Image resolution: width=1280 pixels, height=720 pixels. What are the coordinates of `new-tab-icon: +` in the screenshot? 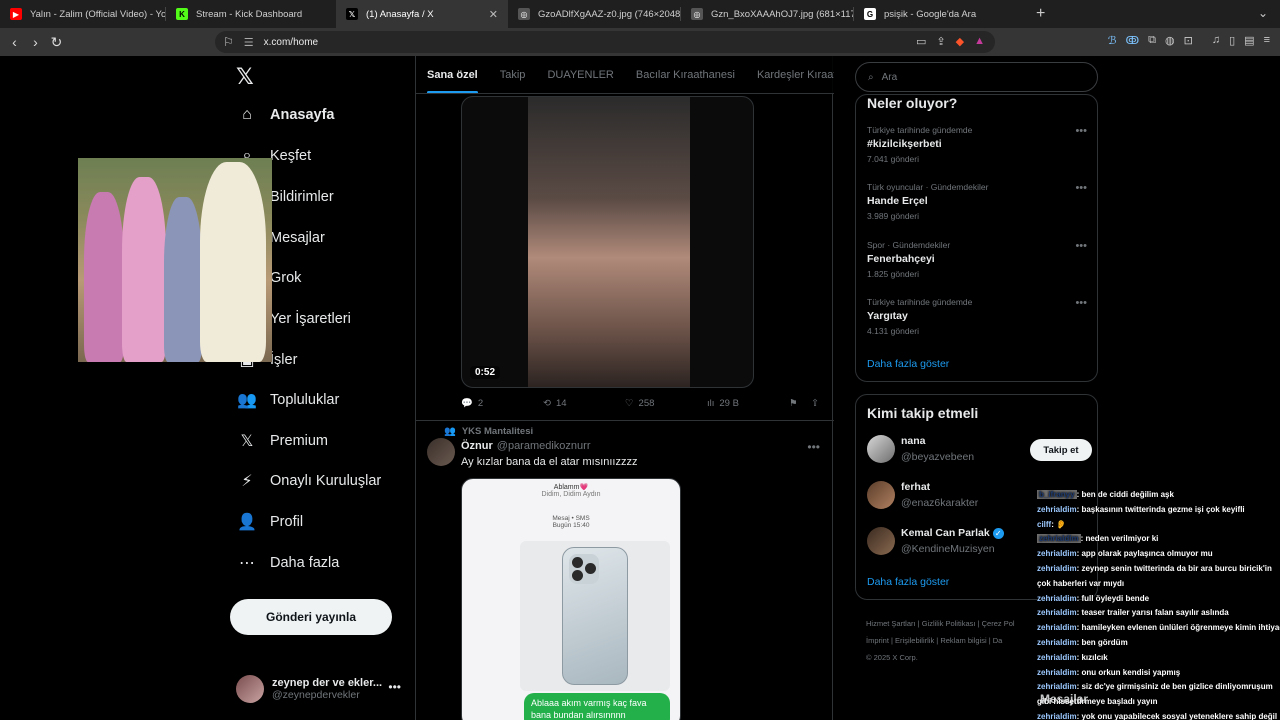 It's located at (1040, 14).